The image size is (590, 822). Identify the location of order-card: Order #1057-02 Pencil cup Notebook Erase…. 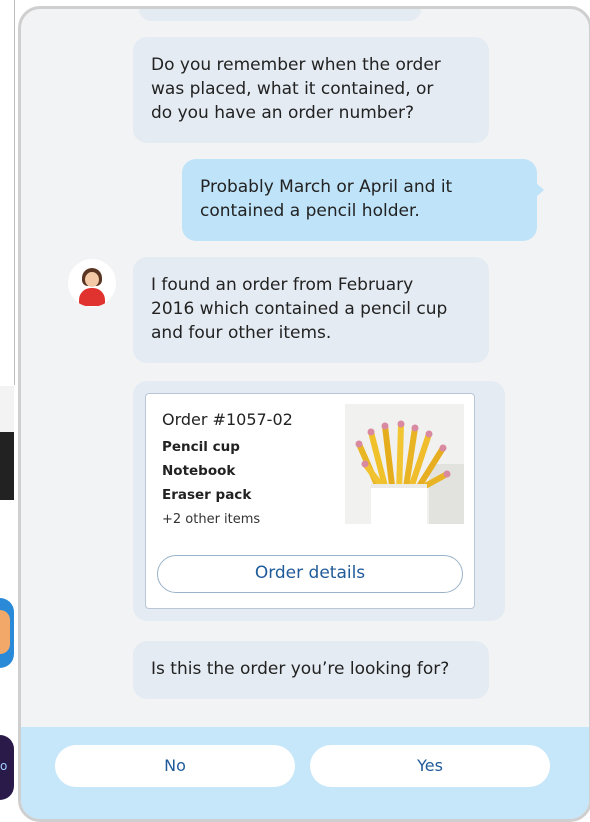
(310, 501).